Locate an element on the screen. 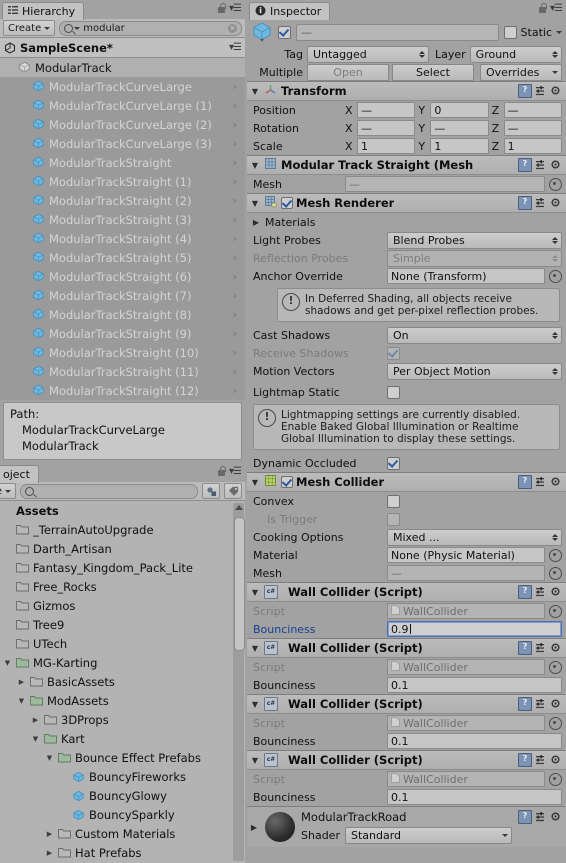  motion-vectors-dropdown: Per Object Motion is located at coordinates (474, 371).